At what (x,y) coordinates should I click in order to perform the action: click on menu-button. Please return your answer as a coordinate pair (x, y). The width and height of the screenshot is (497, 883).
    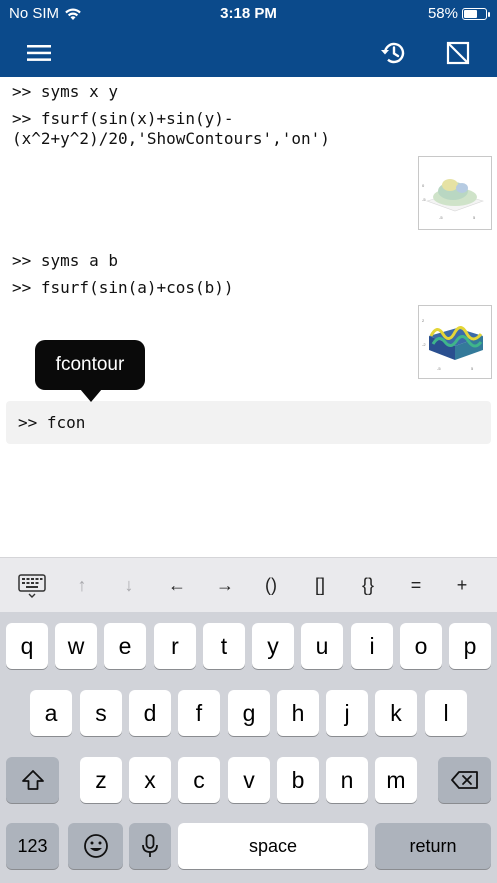
    Looking at the image, I should click on (39, 53).